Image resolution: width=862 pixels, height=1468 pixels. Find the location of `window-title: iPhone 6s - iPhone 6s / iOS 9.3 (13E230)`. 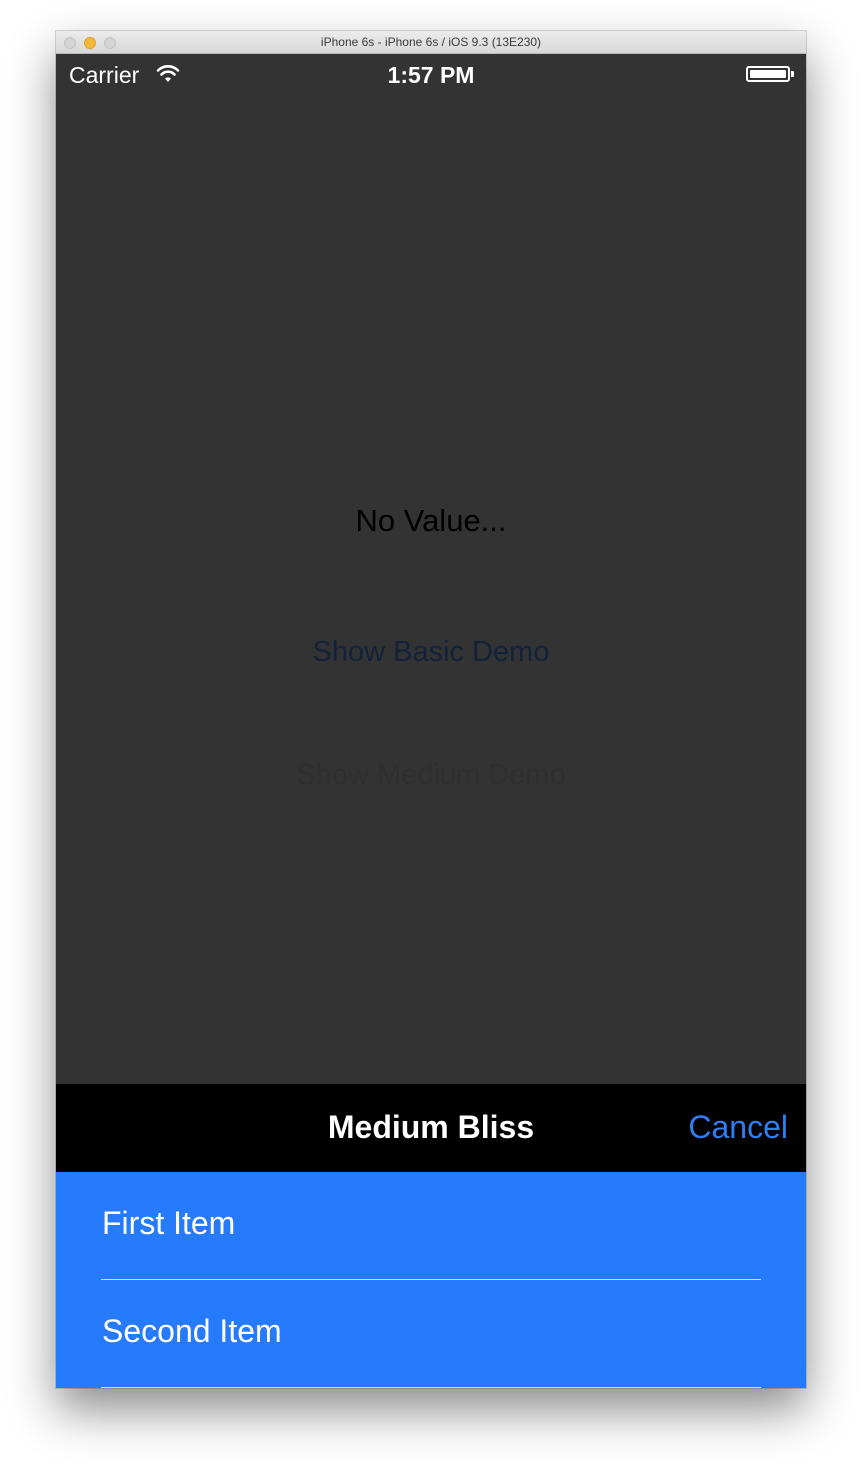

window-title: iPhone 6s - iPhone 6s / iOS 9.3 (13E230) is located at coordinates (431, 42).